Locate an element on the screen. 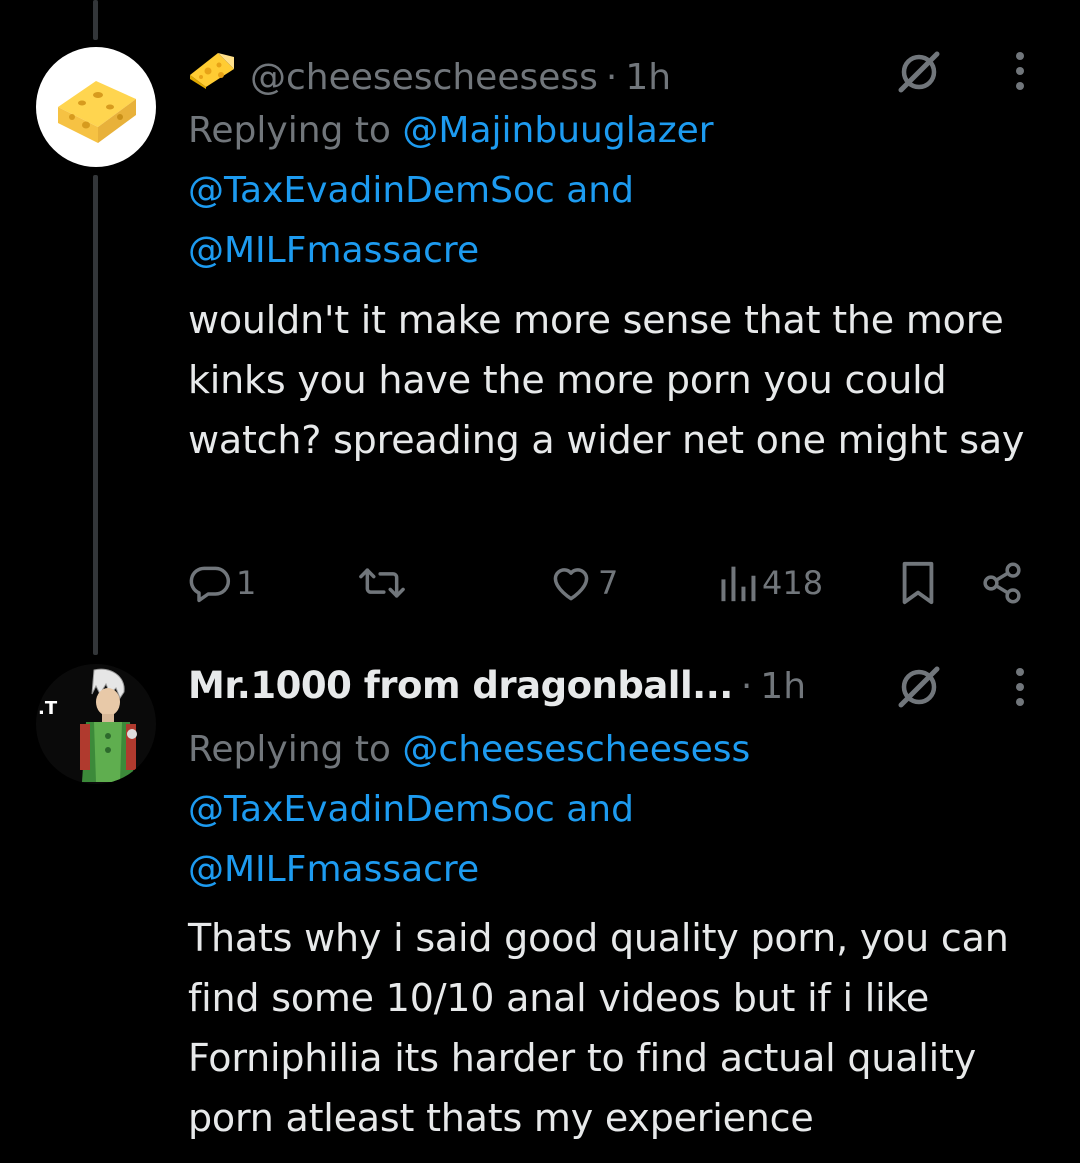 The height and width of the screenshot is (1163, 1080). tweet-header: @cheesescheesess · 1h is located at coordinates (429, 74).